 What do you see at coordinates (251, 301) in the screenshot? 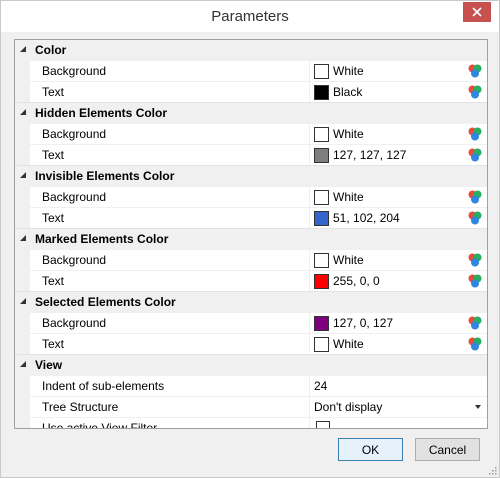
I see `category-row-selected-elements-color: Selected Elements Color` at bounding box center [251, 301].